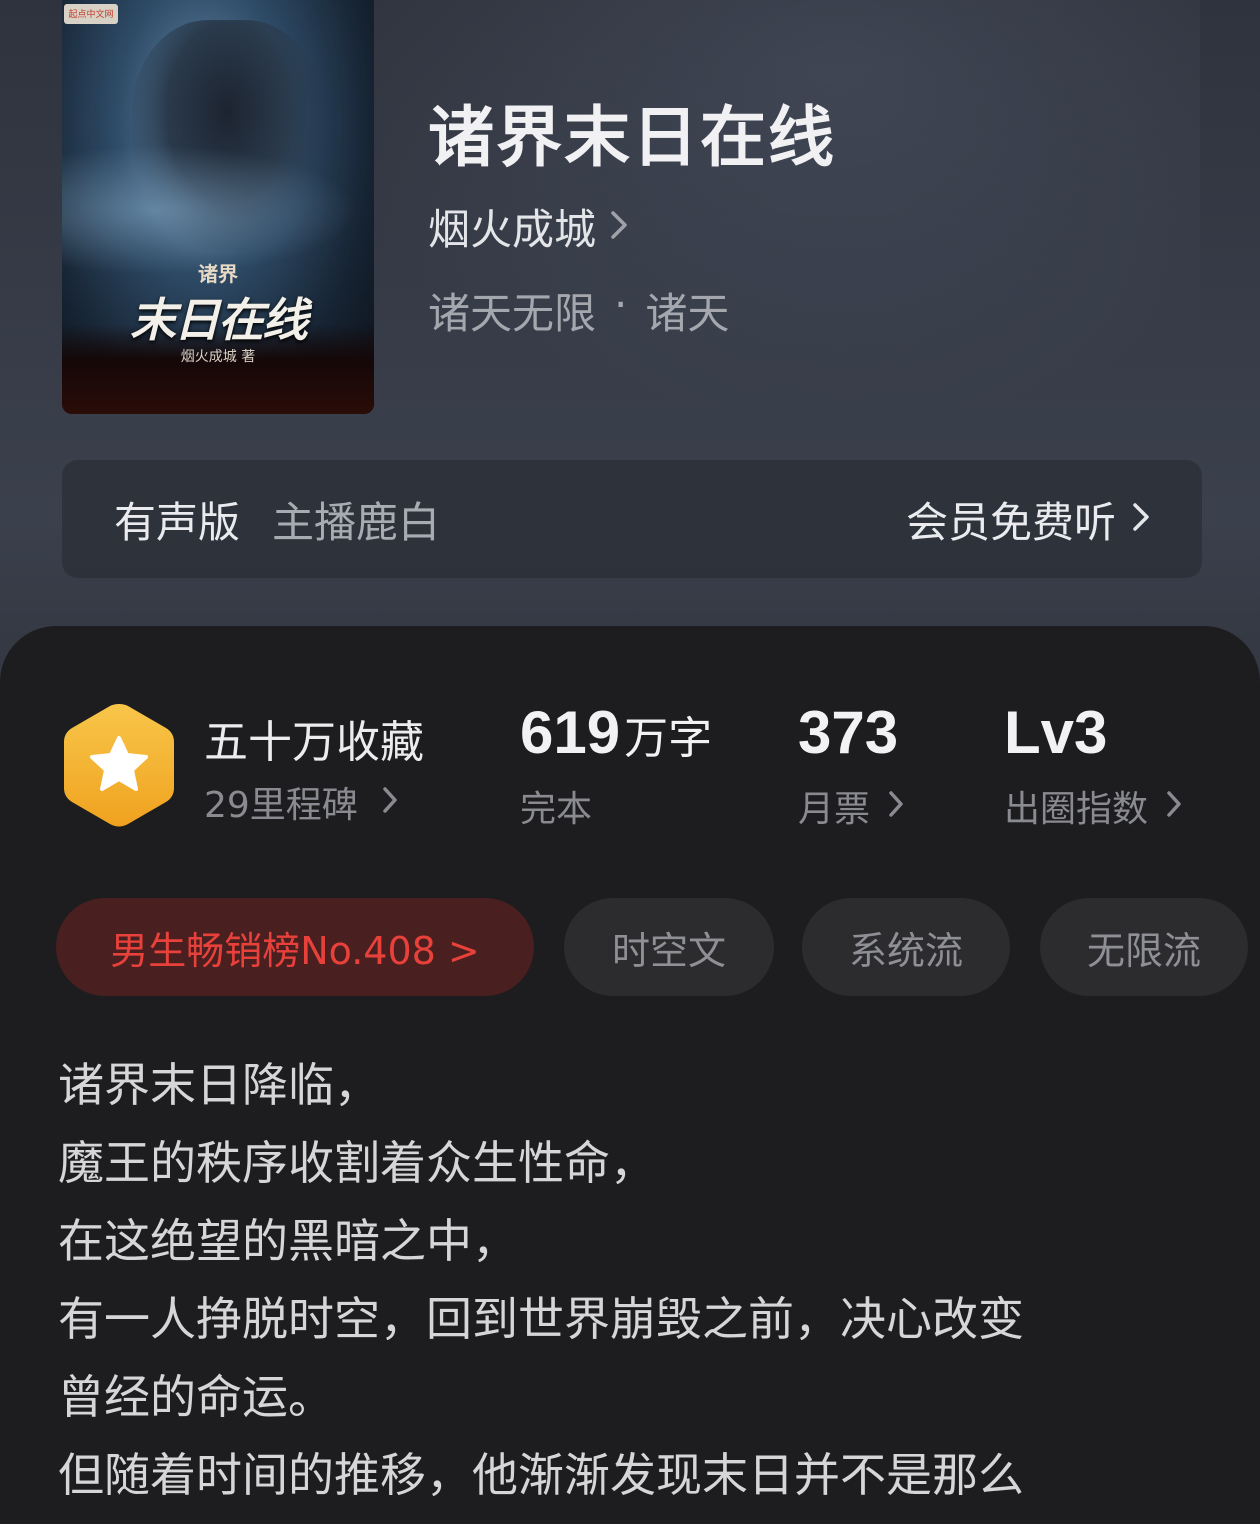 The height and width of the screenshot is (1524, 1260). Describe the element at coordinates (281, 805) in the screenshot. I see `milestone-count: 29里程碑` at that location.